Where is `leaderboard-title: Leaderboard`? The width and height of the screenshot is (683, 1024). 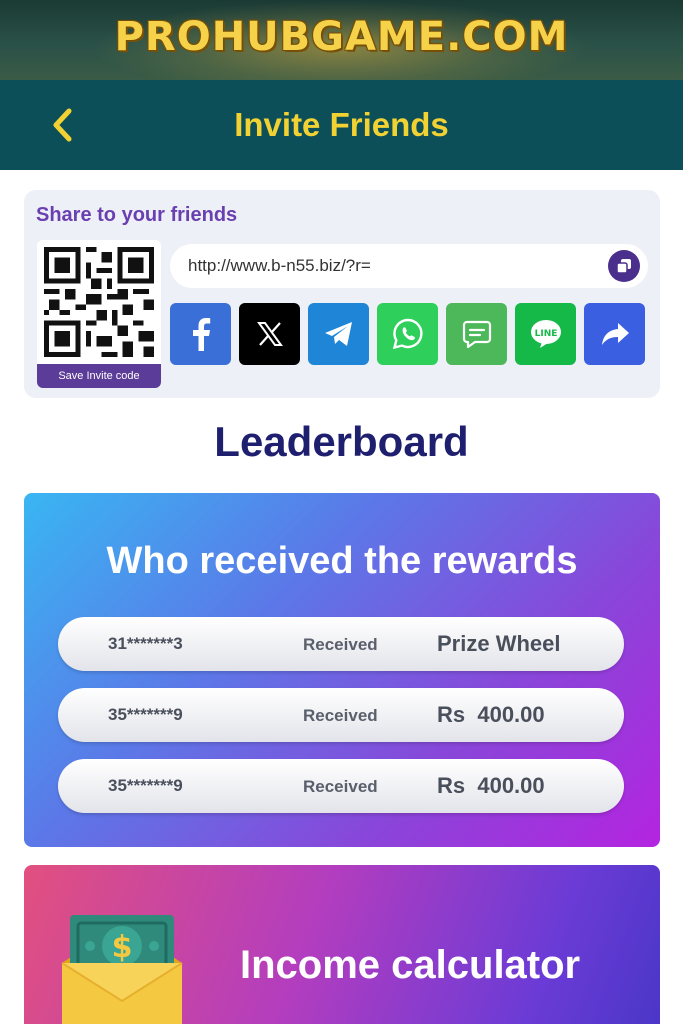 leaderboard-title: Leaderboard is located at coordinates (341, 441).